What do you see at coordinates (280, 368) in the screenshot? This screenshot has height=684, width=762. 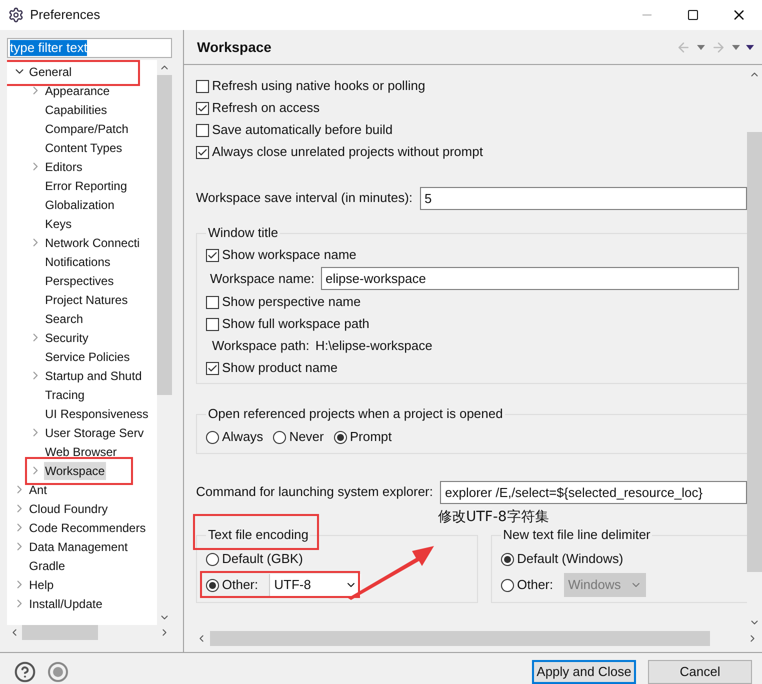 I see `checkbox-label: Show product name` at bounding box center [280, 368].